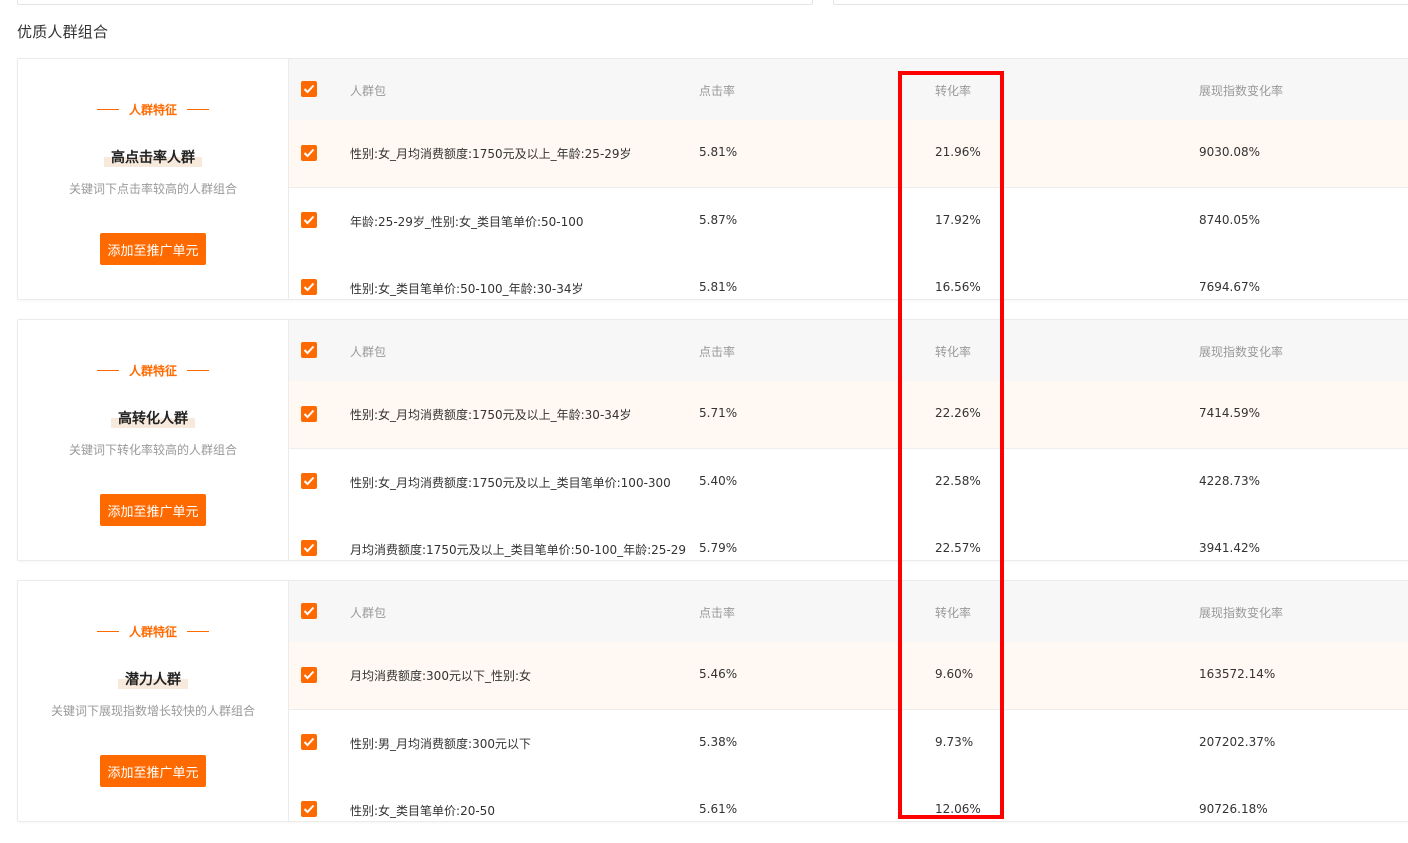 The image size is (1408, 843). Describe the element at coordinates (1120, 2) in the screenshot. I see `top-input-right` at that location.